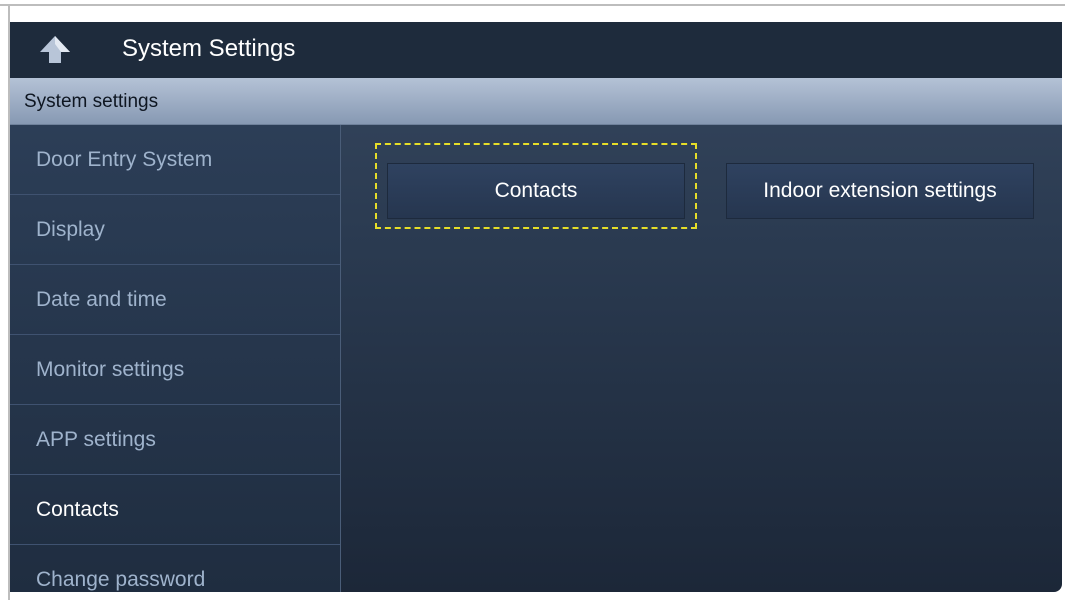  Describe the element at coordinates (536, 191) in the screenshot. I see `contacts-button: Contacts` at that location.